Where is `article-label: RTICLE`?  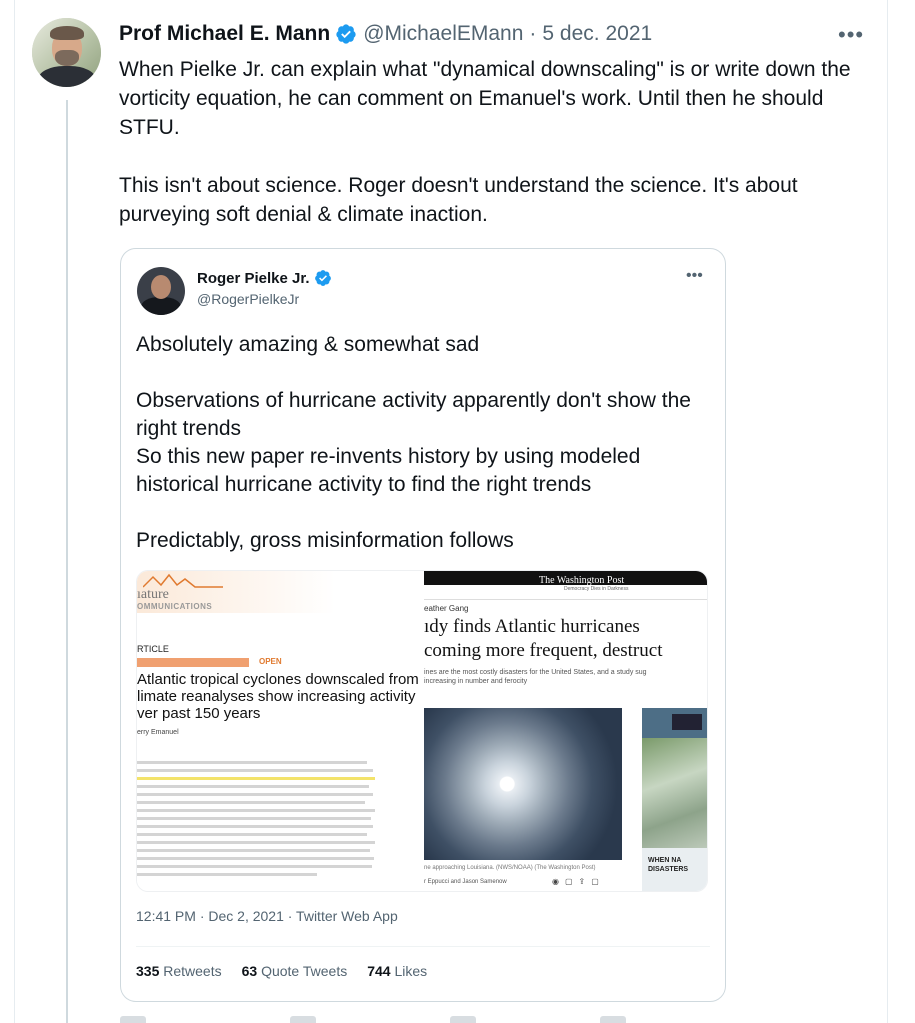 article-label: RTICLE is located at coordinates (153, 649).